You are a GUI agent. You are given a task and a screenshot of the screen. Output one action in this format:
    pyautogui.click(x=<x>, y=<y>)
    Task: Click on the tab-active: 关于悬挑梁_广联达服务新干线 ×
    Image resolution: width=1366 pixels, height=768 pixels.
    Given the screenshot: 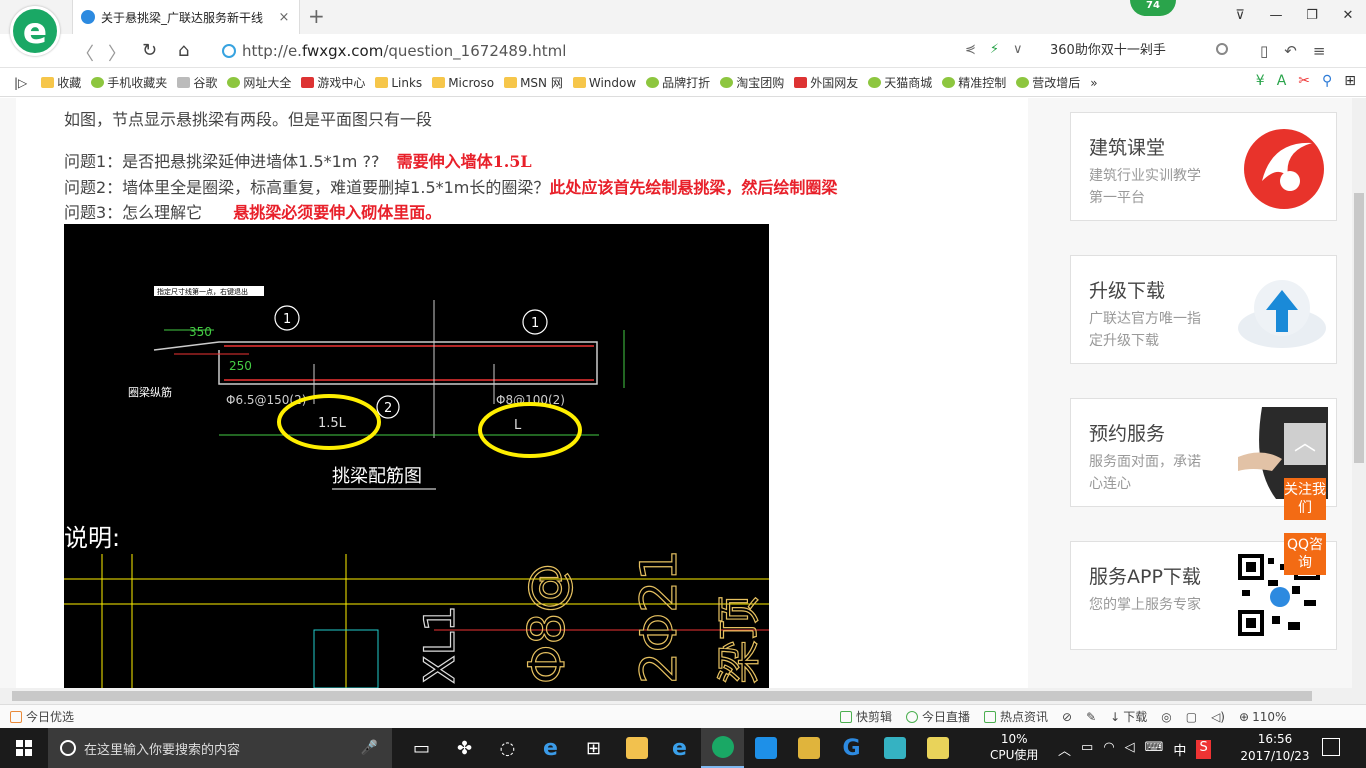 What is the action you would take?
    pyautogui.click(x=186, y=17)
    